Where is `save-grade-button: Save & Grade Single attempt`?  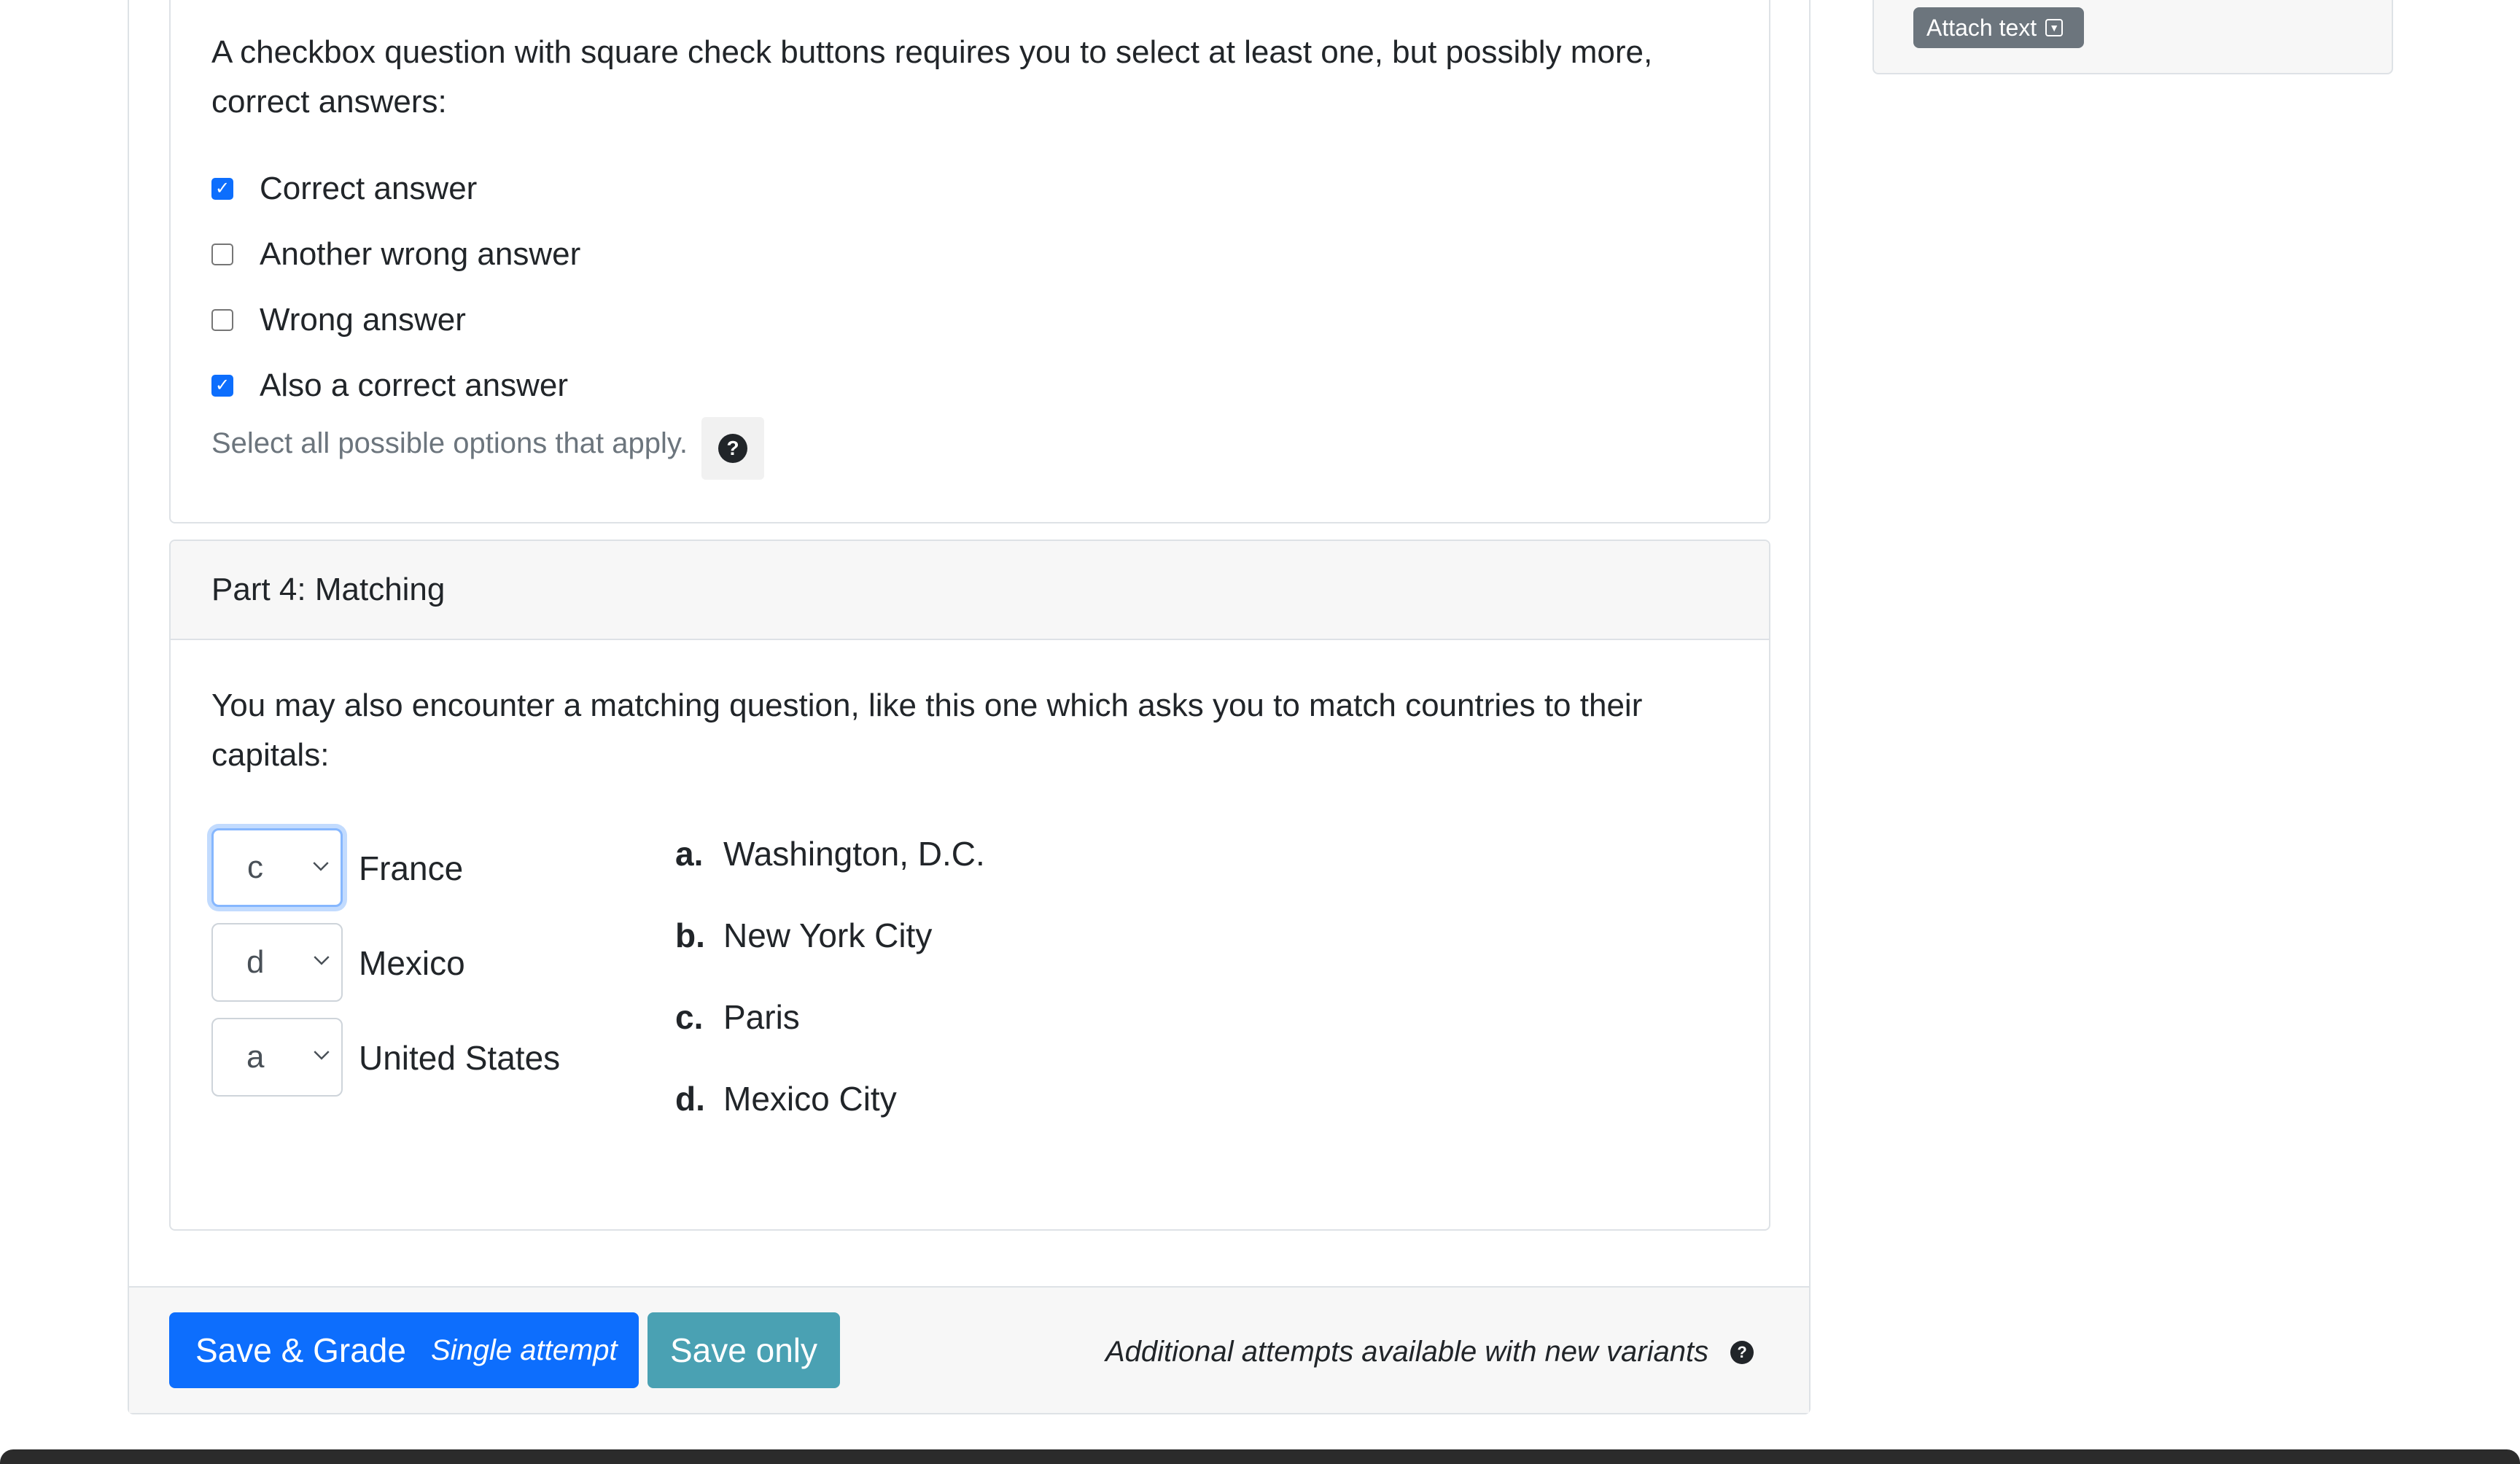
save-grade-button: Save & Grade Single attempt is located at coordinates (404, 1350).